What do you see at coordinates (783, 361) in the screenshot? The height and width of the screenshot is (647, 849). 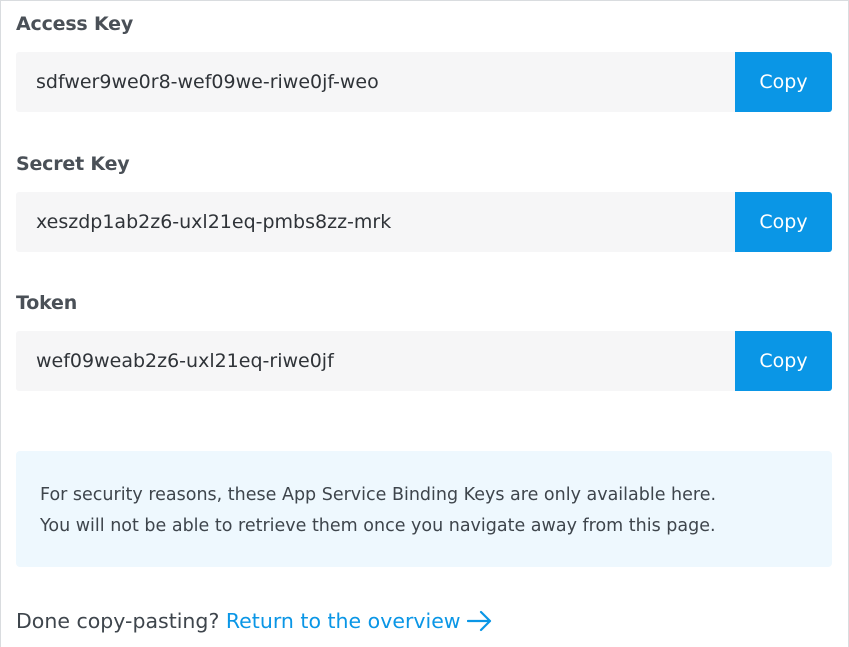 I see `copy-token-button: Copy` at bounding box center [783, 361].